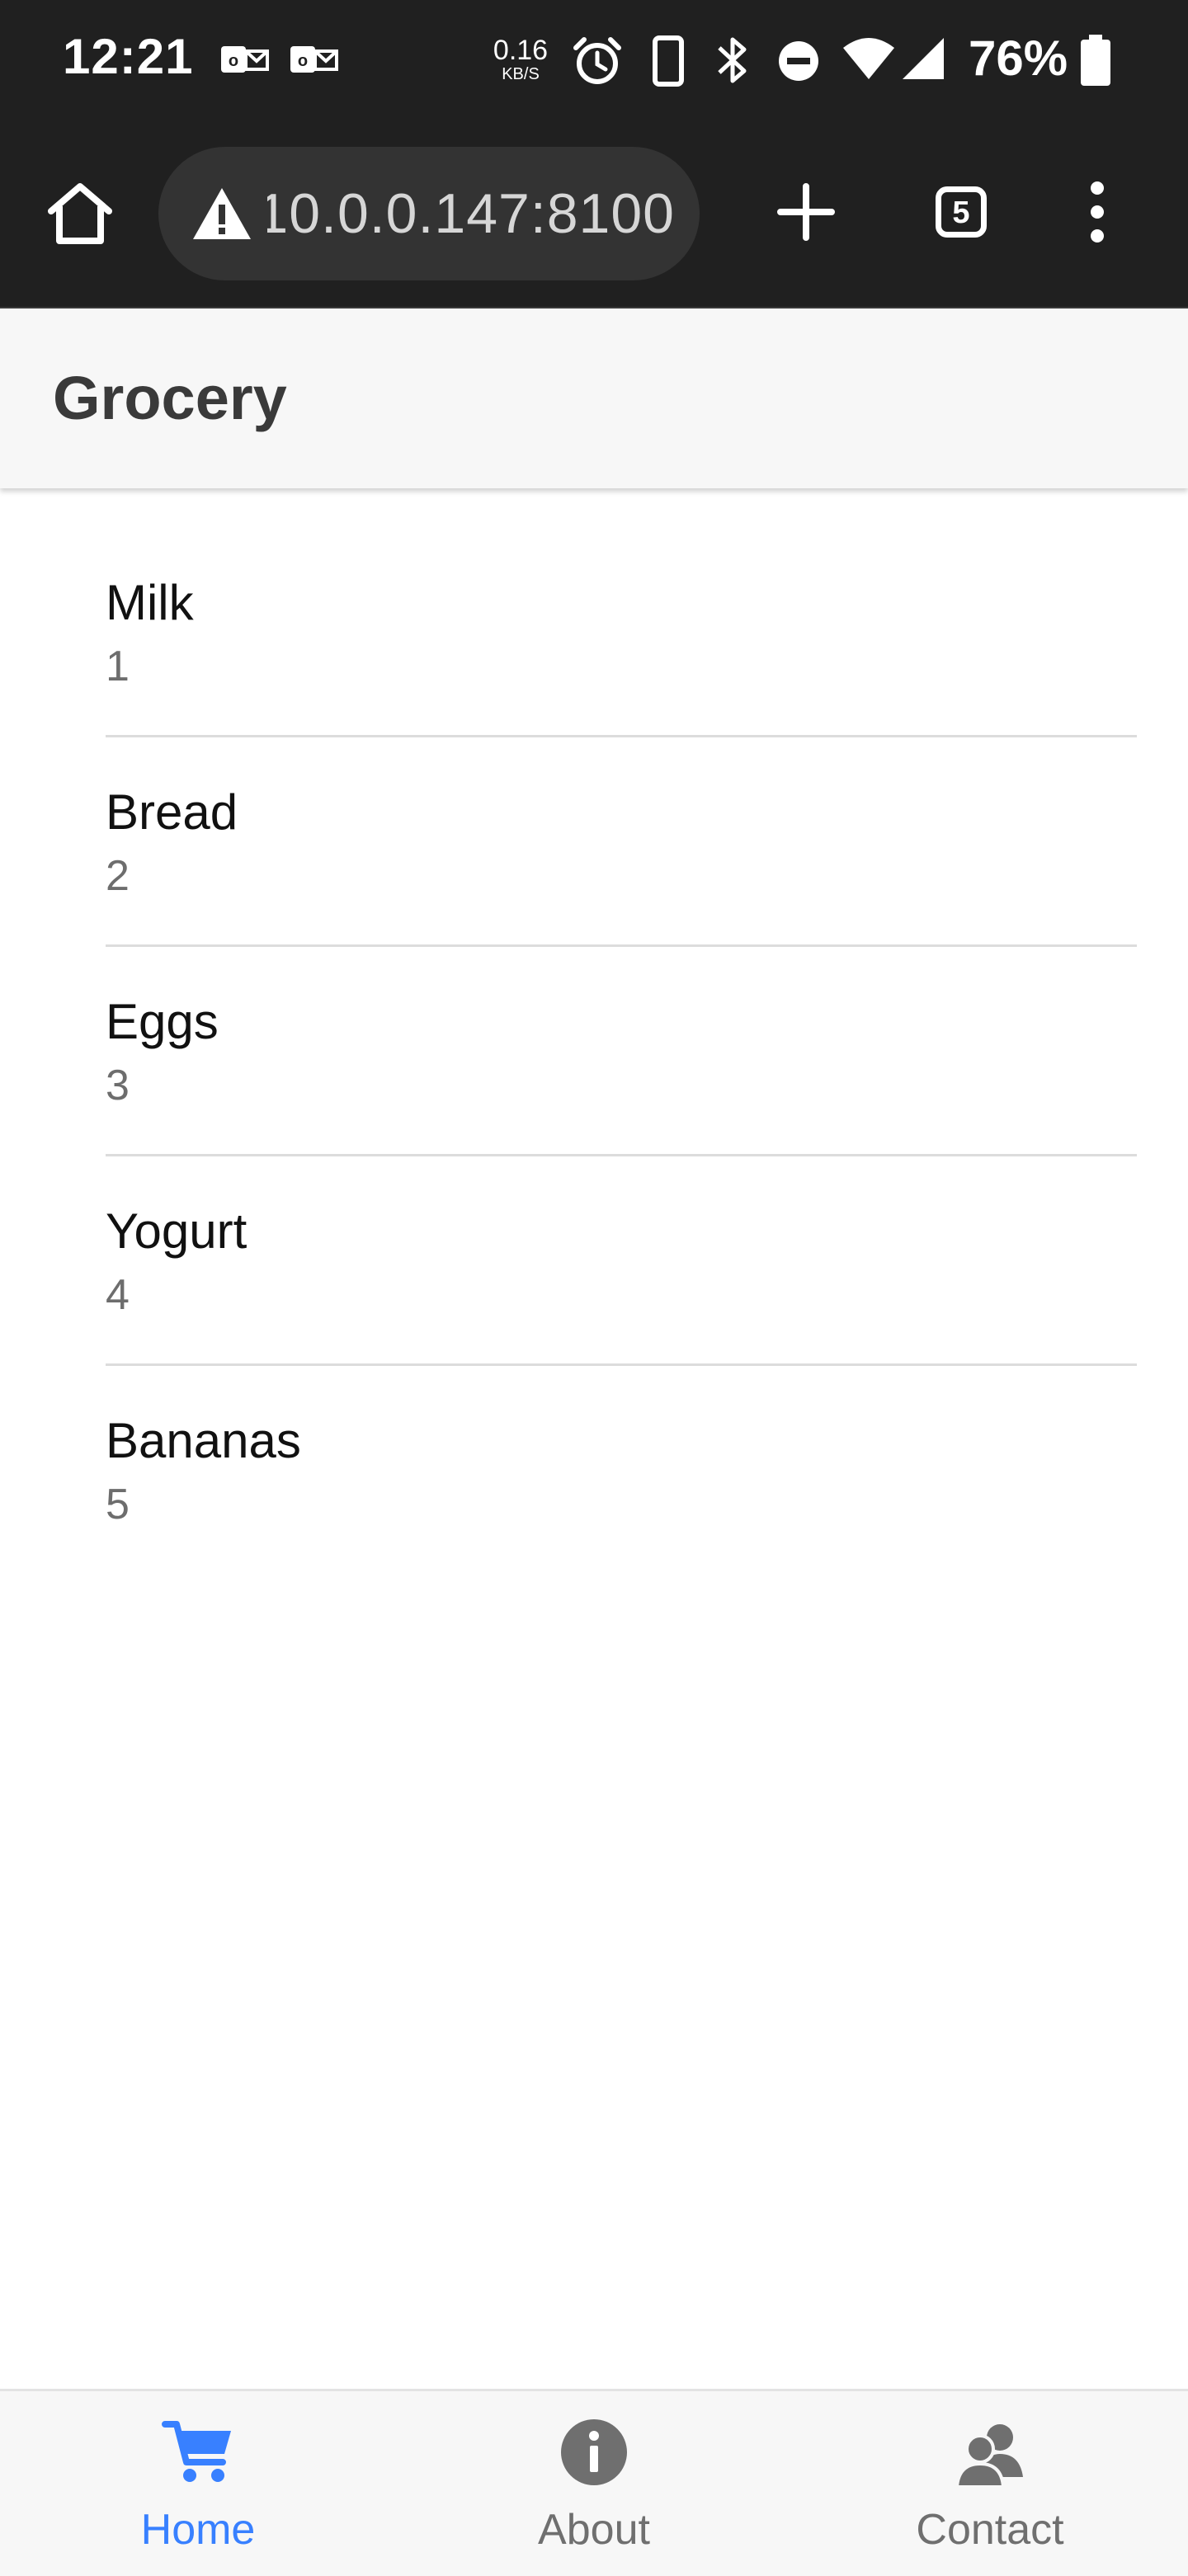 This screenshot has width=1188, height=2576. I want to click on item-quantity: 2, so click(118, 876).